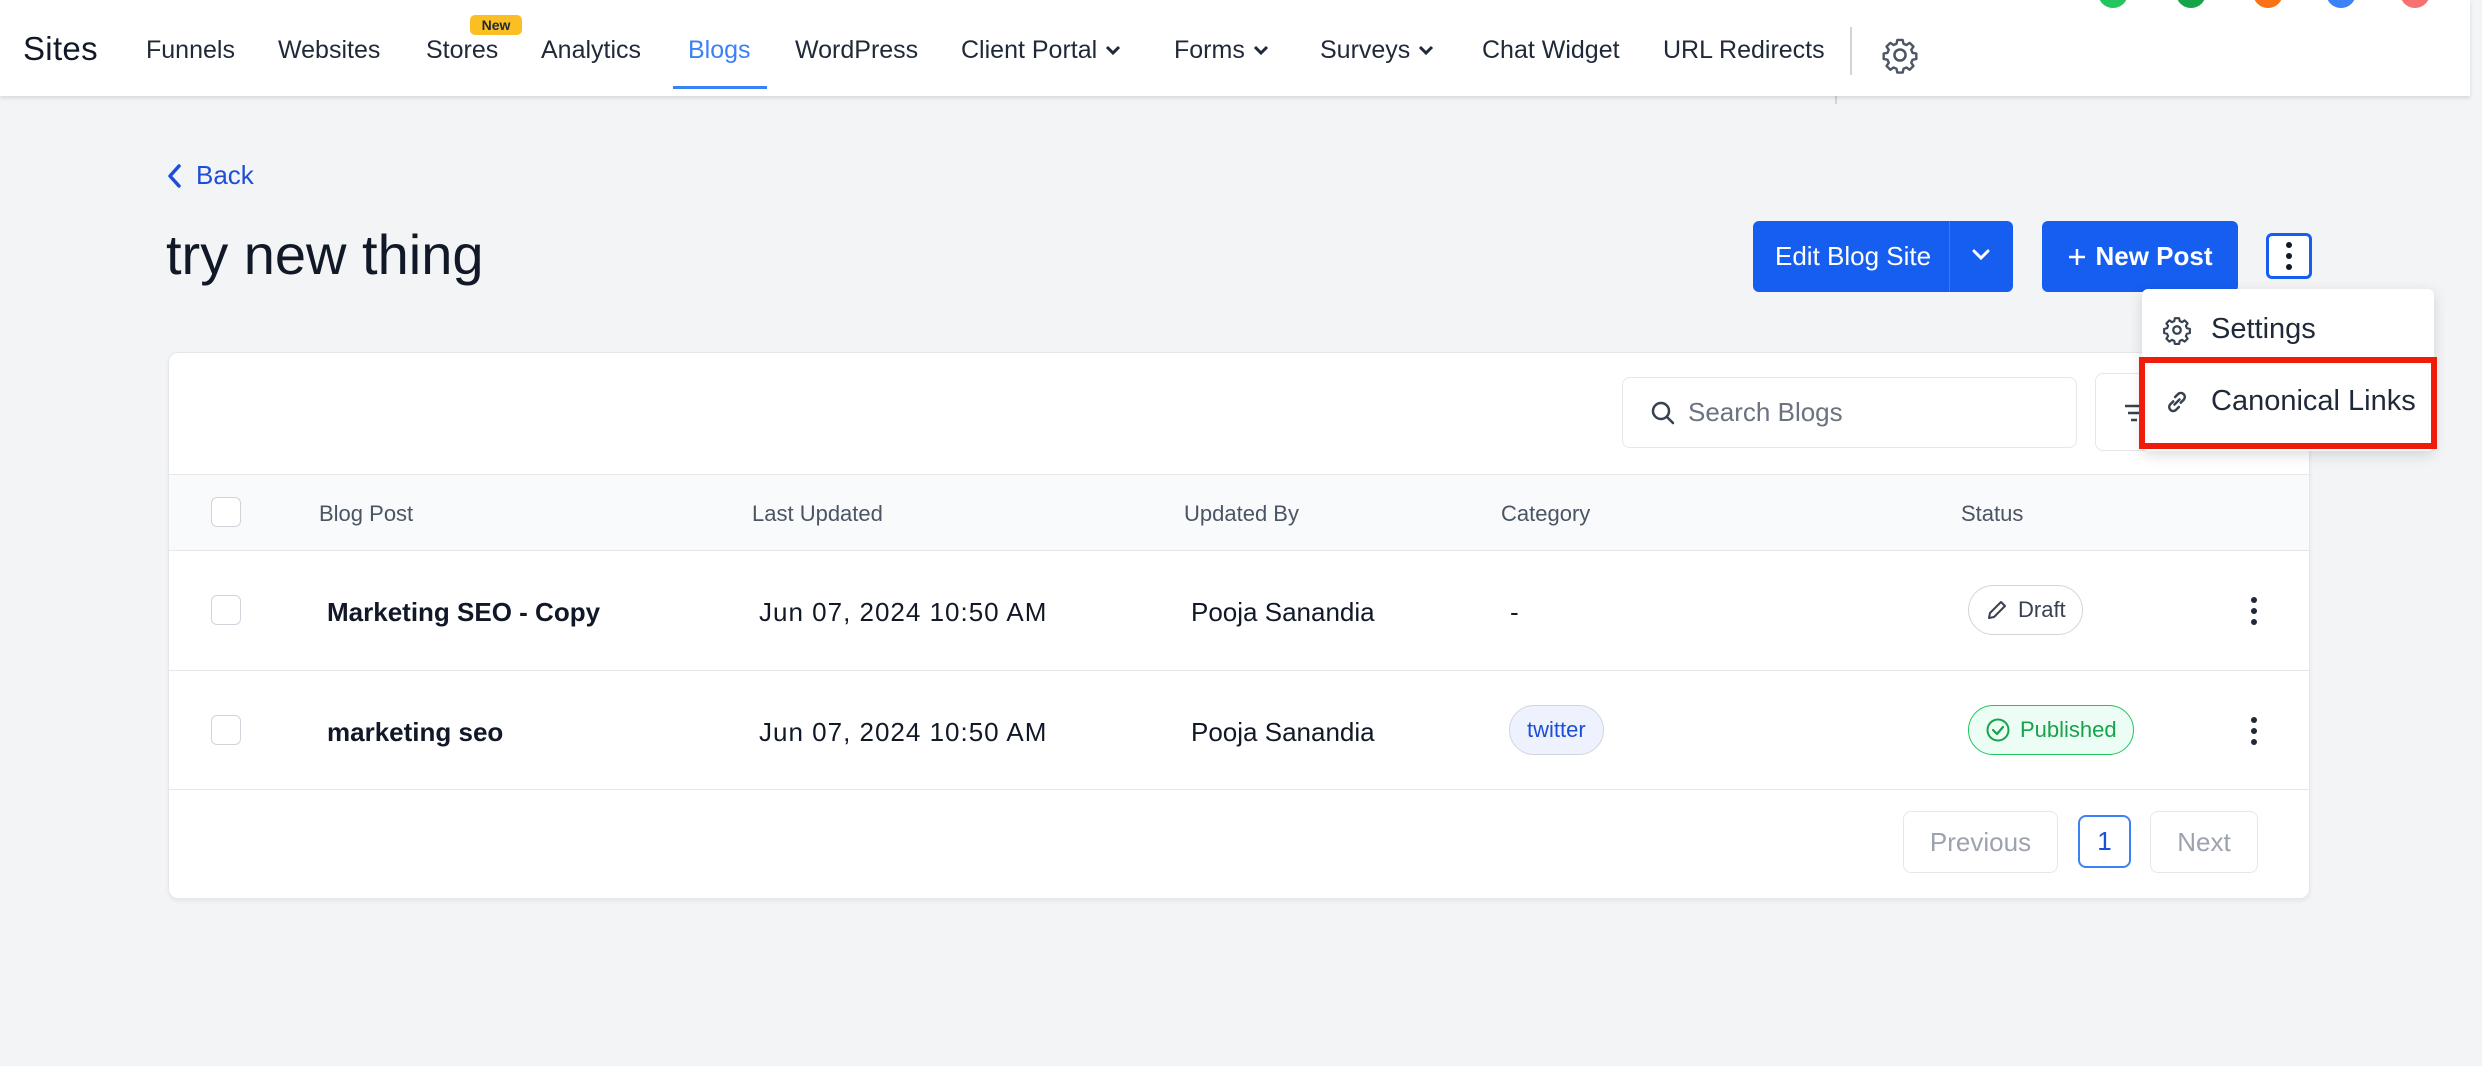 The height and width of the screenshot is (1066, 2482). I want to click on status-badge: Draft, so click(2025, 610).